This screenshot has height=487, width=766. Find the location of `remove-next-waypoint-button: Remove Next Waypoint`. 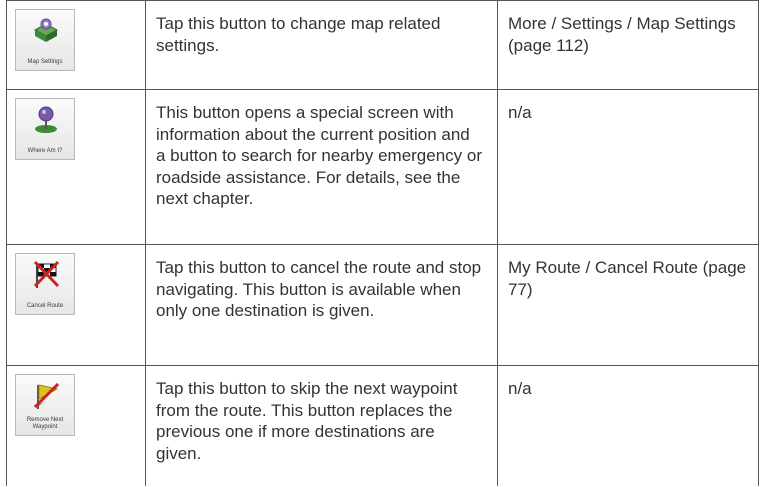

remove-next-waypoint-button: Remove Next Waypoint is located at coordinates (45, 405).